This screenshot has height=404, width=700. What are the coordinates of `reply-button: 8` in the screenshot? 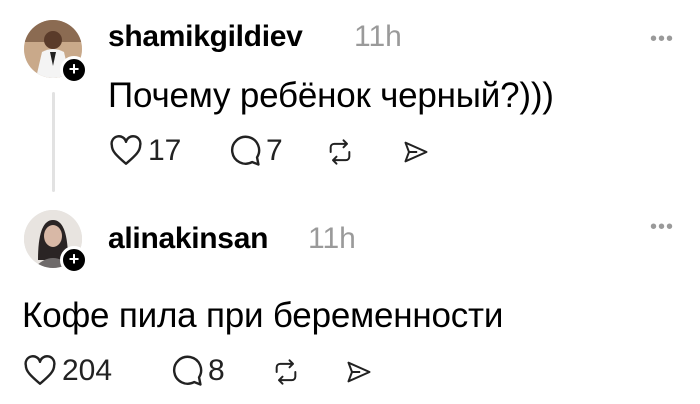 It's located at (197, 371).